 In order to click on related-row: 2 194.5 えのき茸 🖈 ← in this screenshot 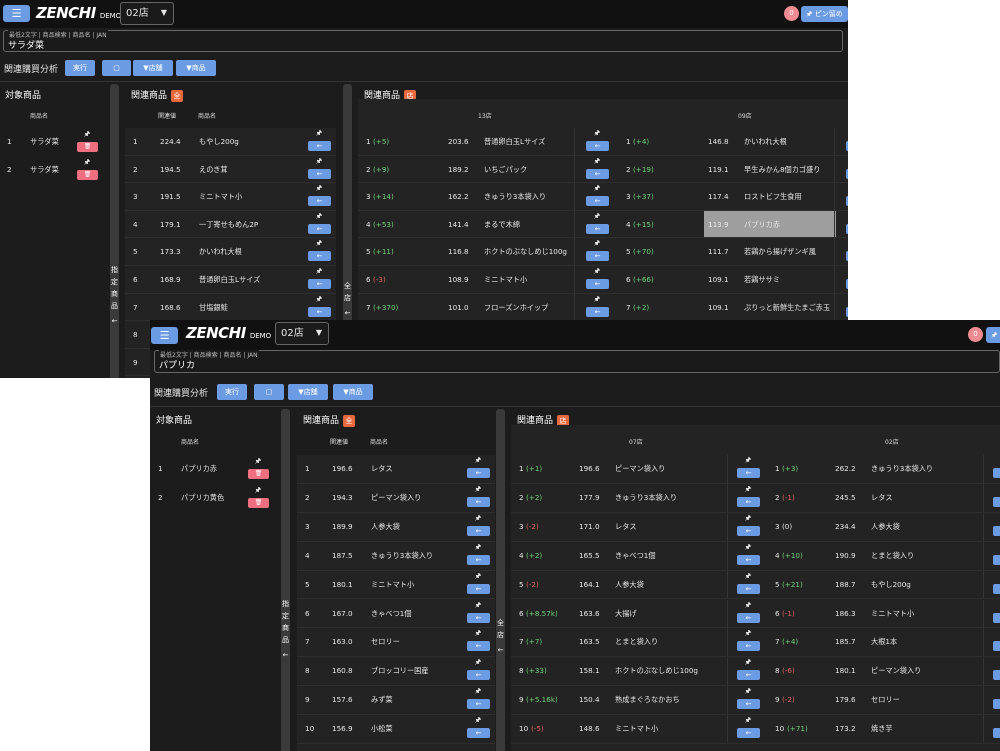, I will do `click(230, 170)`.